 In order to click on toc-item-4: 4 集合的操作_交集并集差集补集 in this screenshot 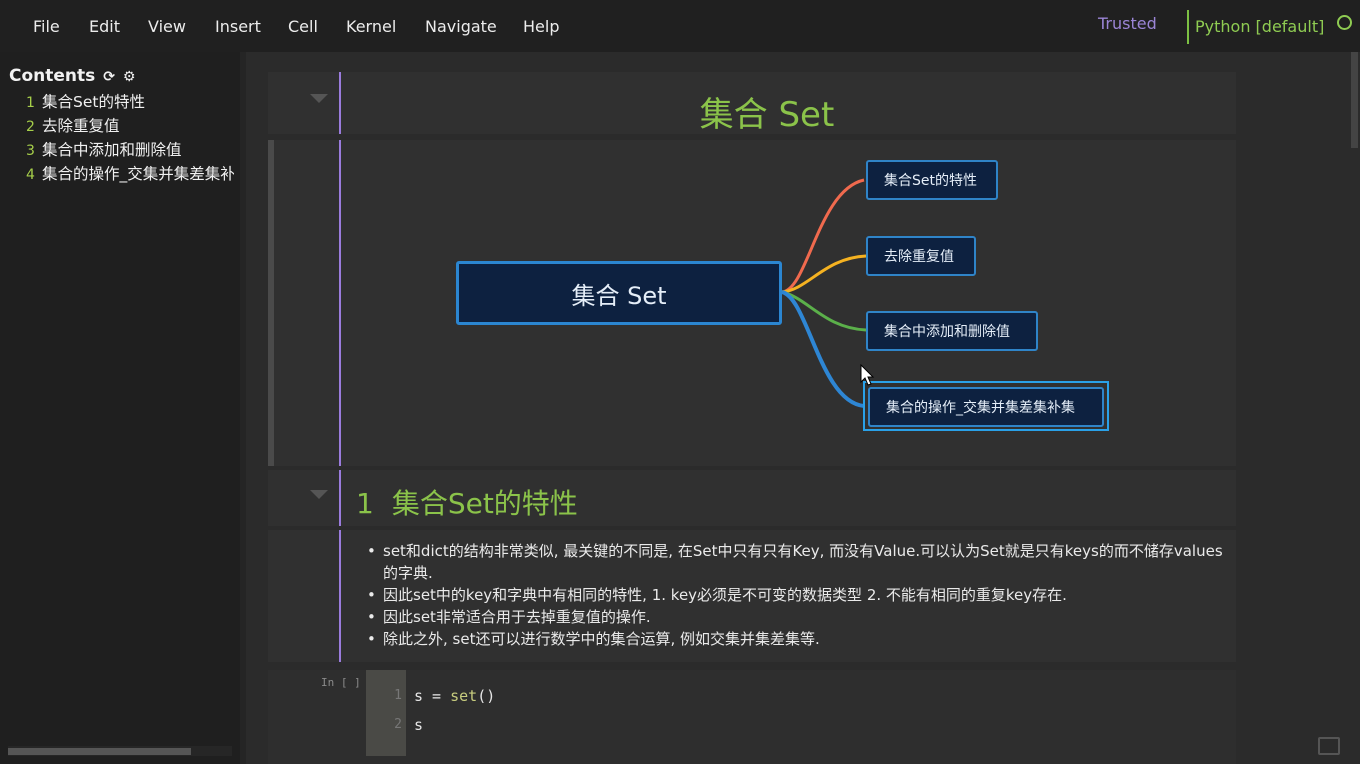, I will do `click(130, 173)`.